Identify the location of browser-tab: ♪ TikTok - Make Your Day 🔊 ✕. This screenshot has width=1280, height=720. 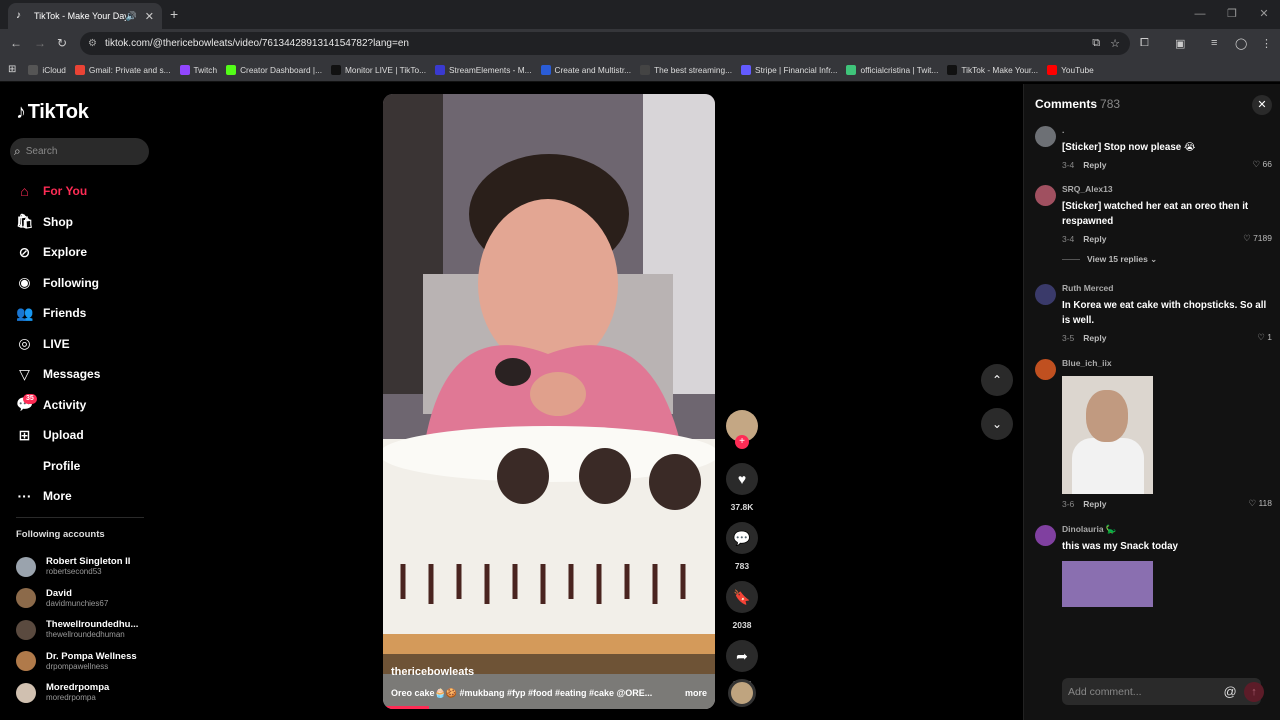
(85, 16).